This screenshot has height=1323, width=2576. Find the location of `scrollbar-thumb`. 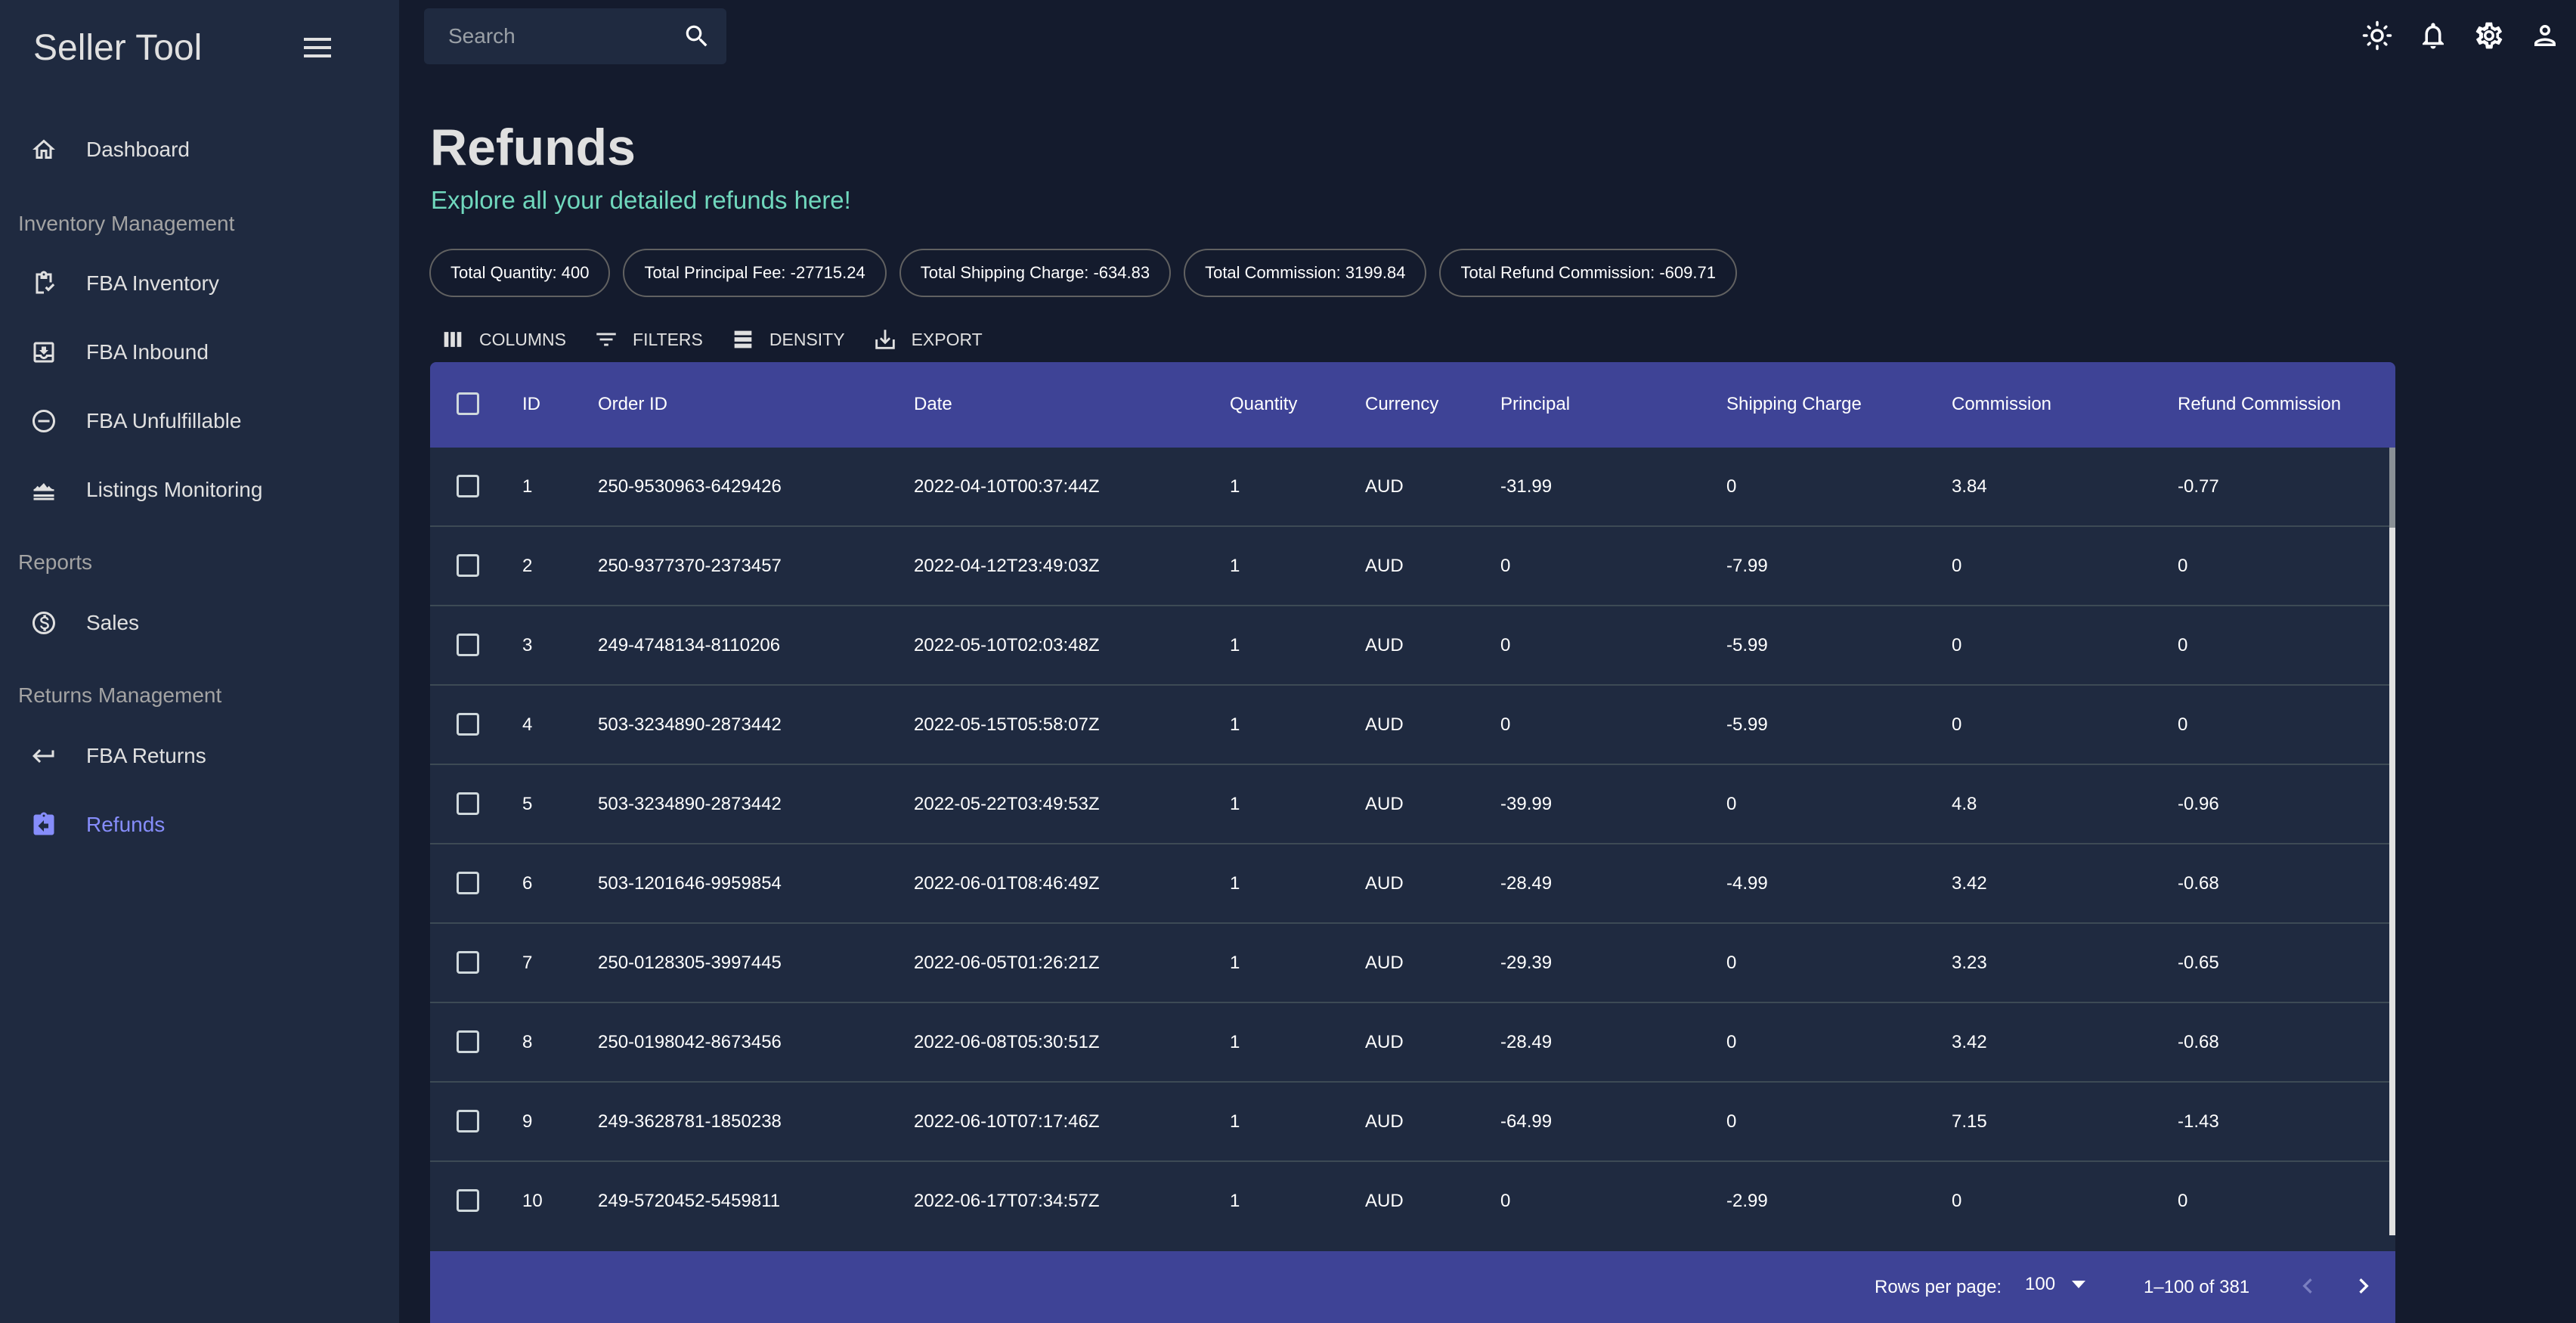

scrollbar-thumb is located at coordinates (2392, 488).